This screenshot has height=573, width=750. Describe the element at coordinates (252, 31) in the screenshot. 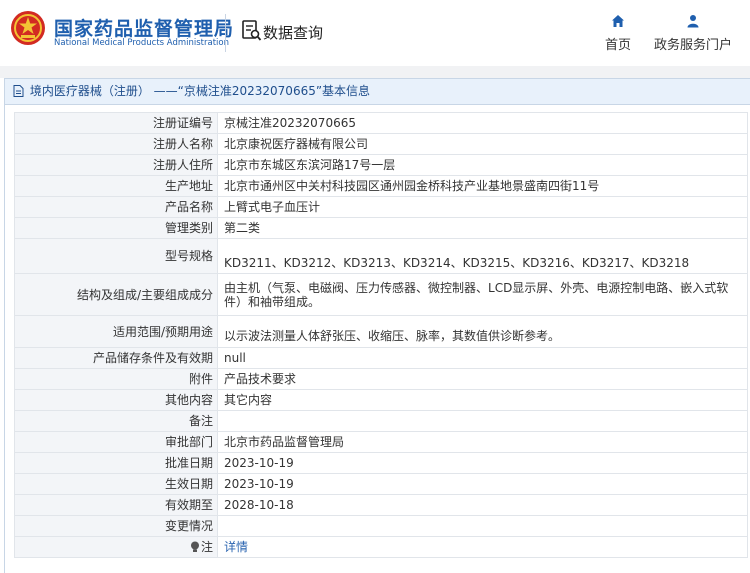

I see `data-query-icon` at that location.